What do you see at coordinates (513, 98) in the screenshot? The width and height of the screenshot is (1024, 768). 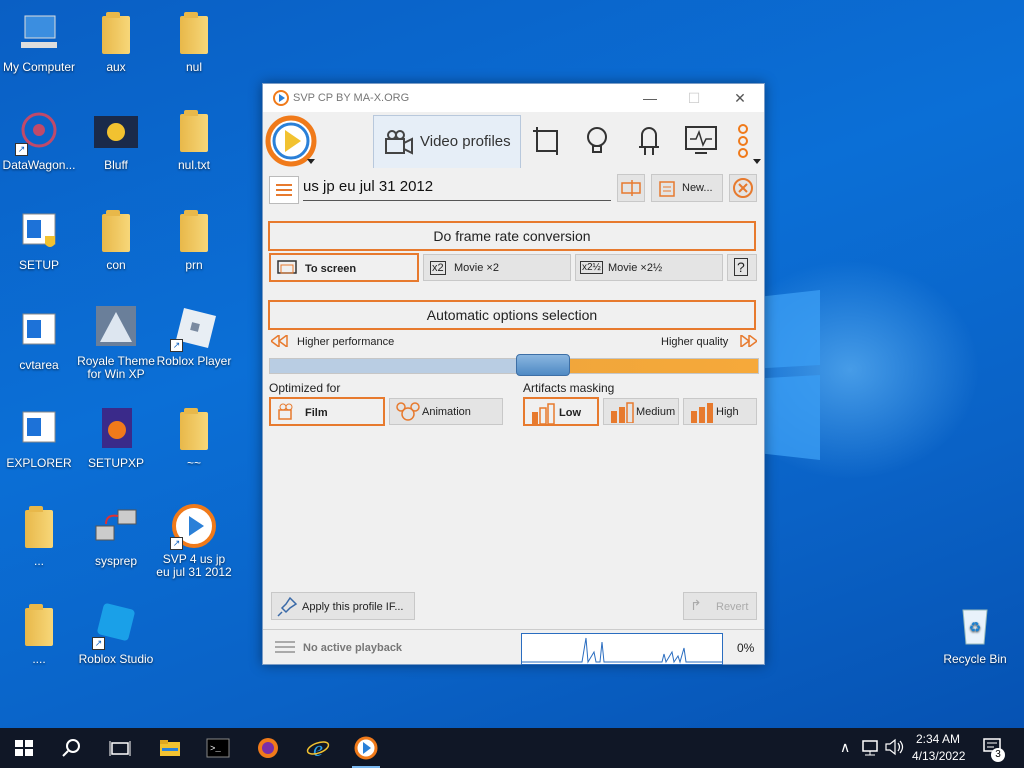 I see `title-bar: SVP CP BY MA-X.ORG — ☐ ✕` at bounding box center [513, 98].